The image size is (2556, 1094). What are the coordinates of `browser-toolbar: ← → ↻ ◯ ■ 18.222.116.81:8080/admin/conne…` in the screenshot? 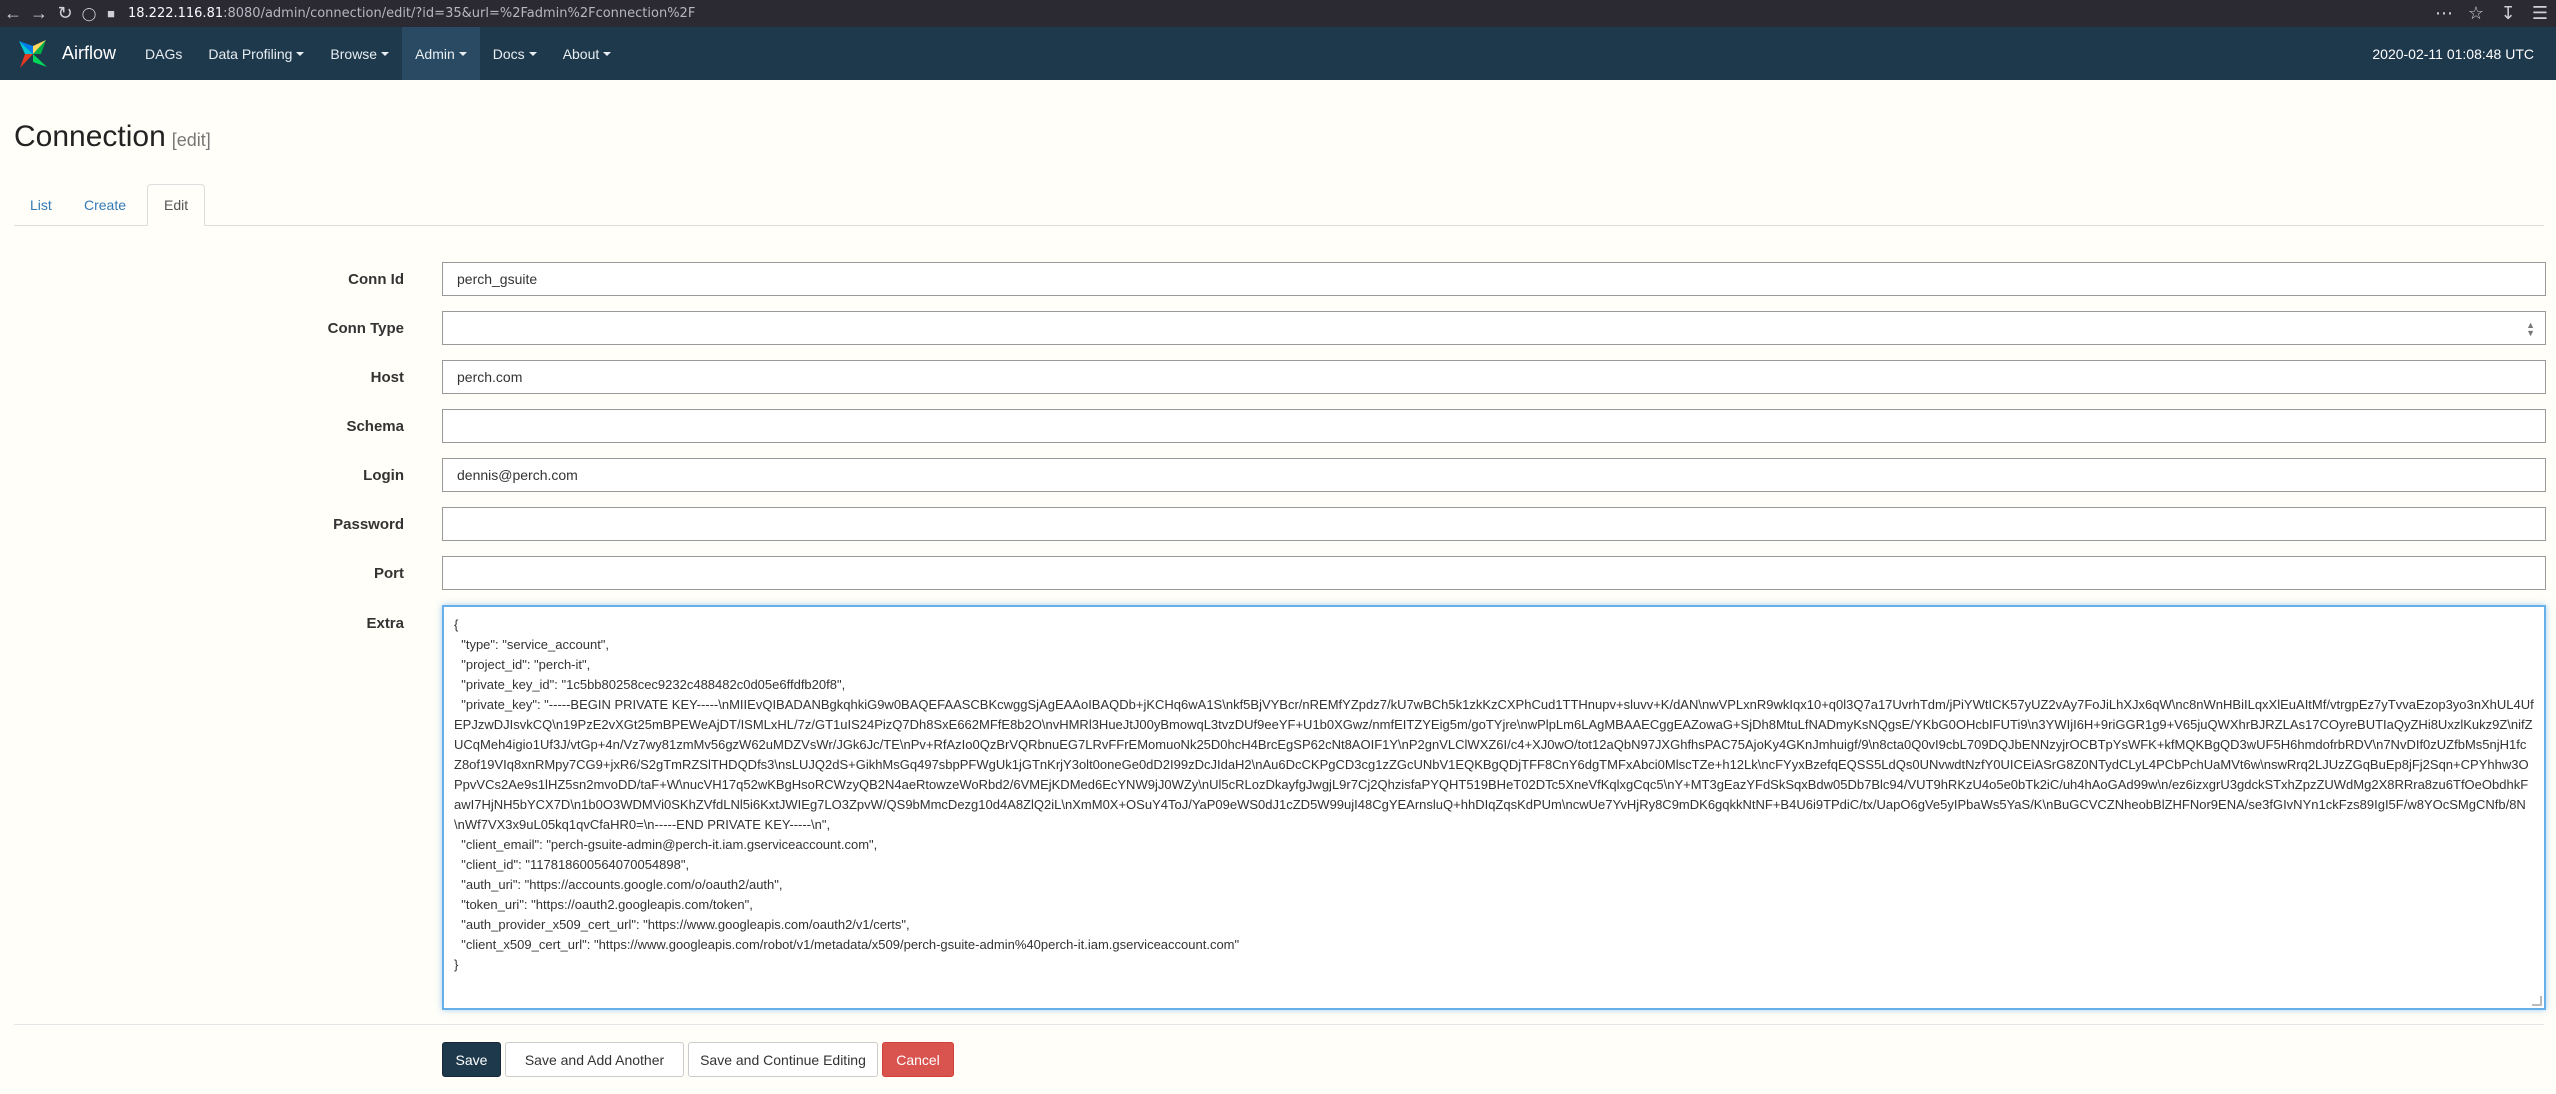 It's located at (1278, 13).